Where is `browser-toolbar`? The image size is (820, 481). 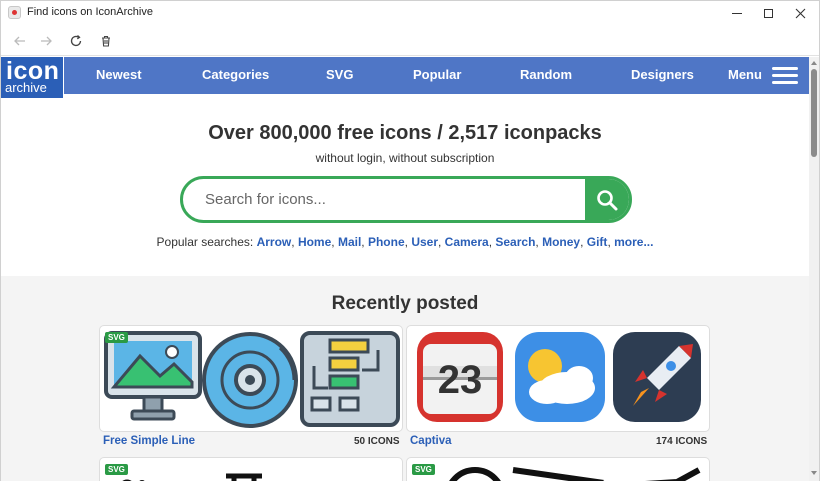
browser-toolbar is located at coordinates (410, 40).